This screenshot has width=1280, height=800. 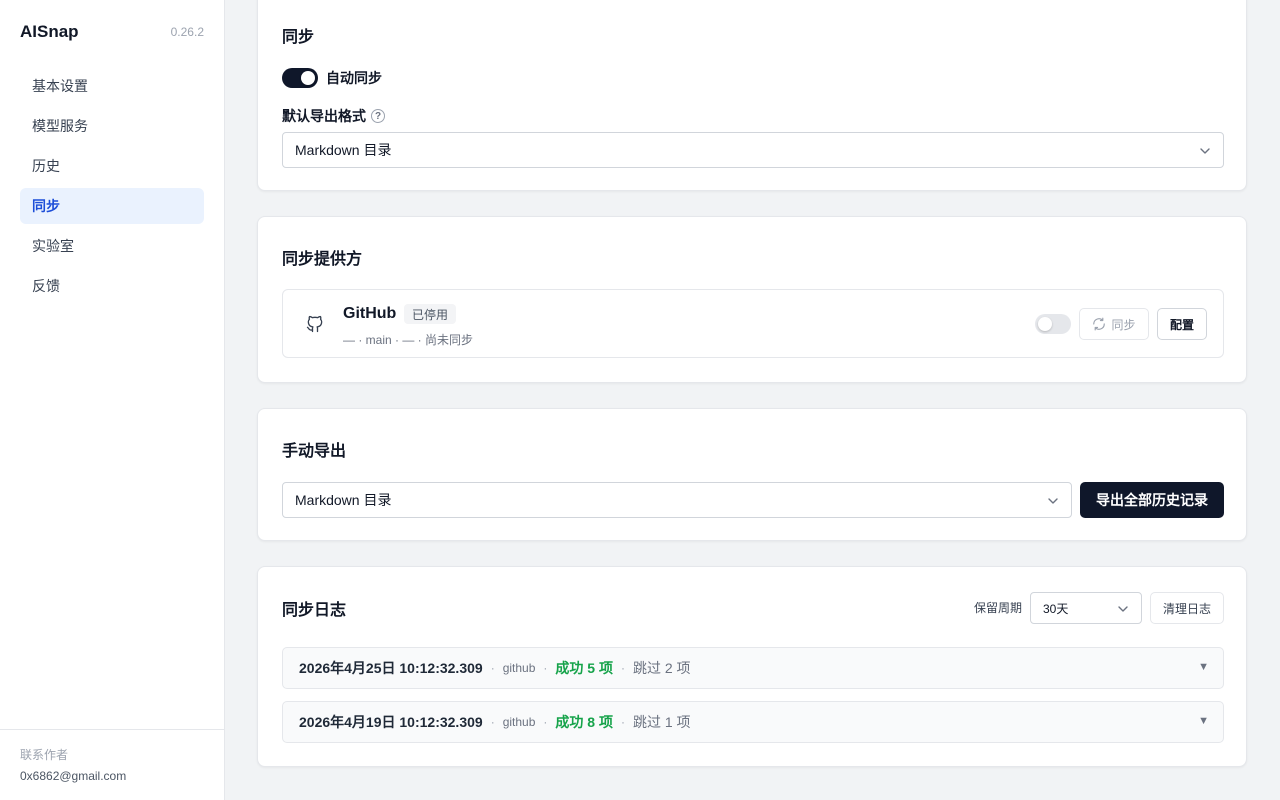 What do you see at coordinates (187, 32) in the screenshot?
I see `app-version: 0.26.2` at bounding box center [187, 32].